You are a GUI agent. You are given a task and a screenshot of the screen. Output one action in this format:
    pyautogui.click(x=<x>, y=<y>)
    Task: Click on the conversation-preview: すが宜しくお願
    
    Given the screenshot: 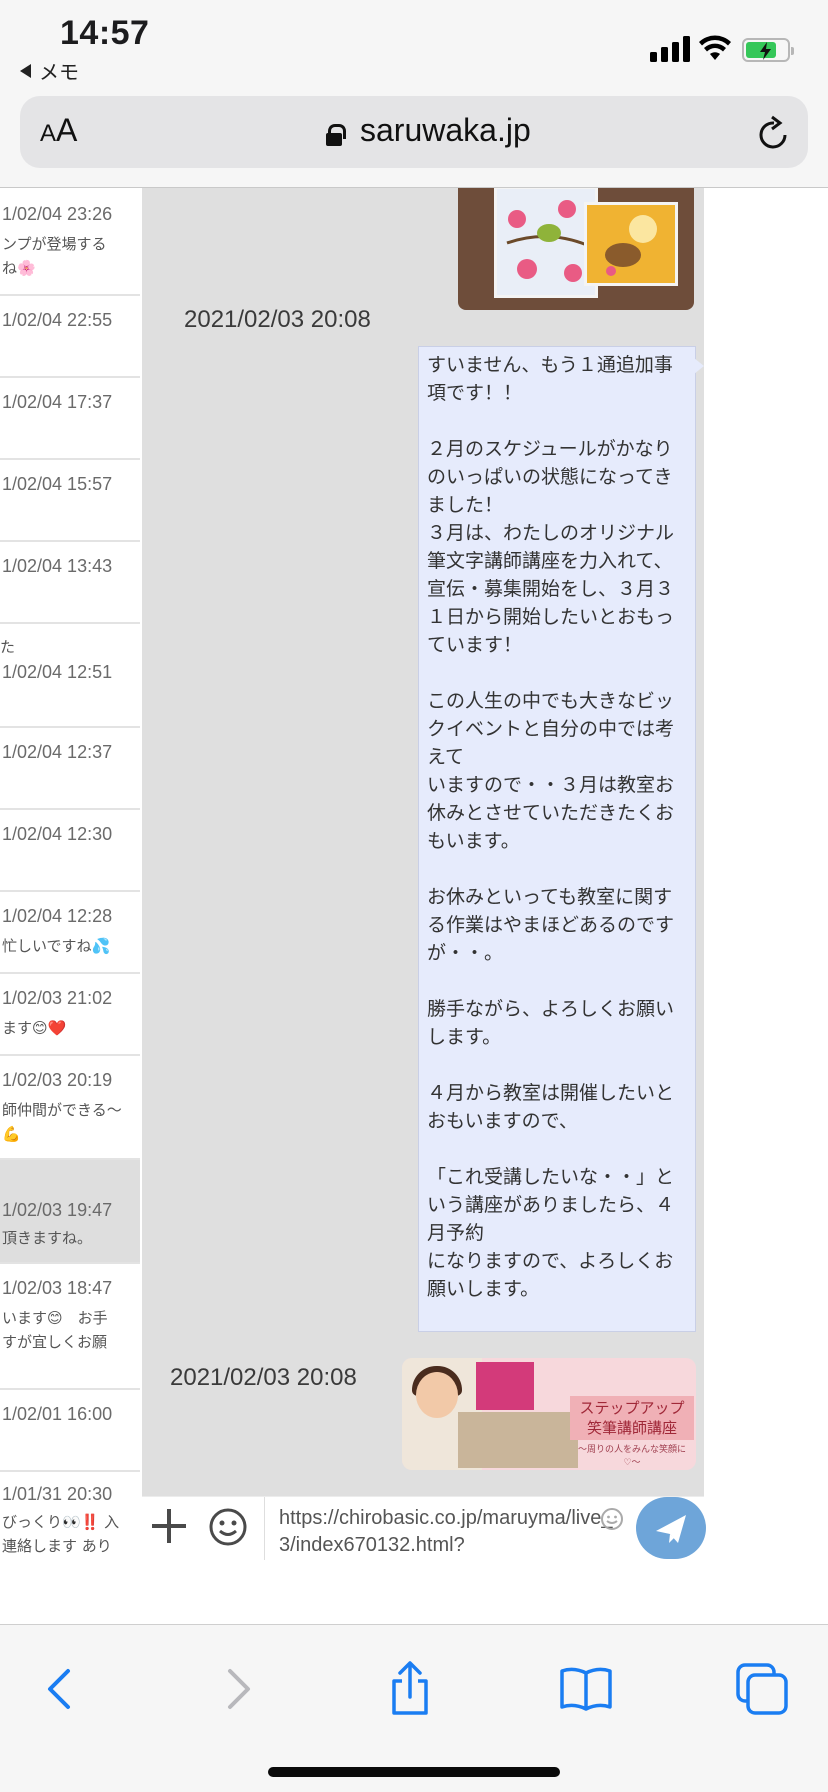 What is the action you would take?
    pyautogui.click(x=55, y=1342)
    